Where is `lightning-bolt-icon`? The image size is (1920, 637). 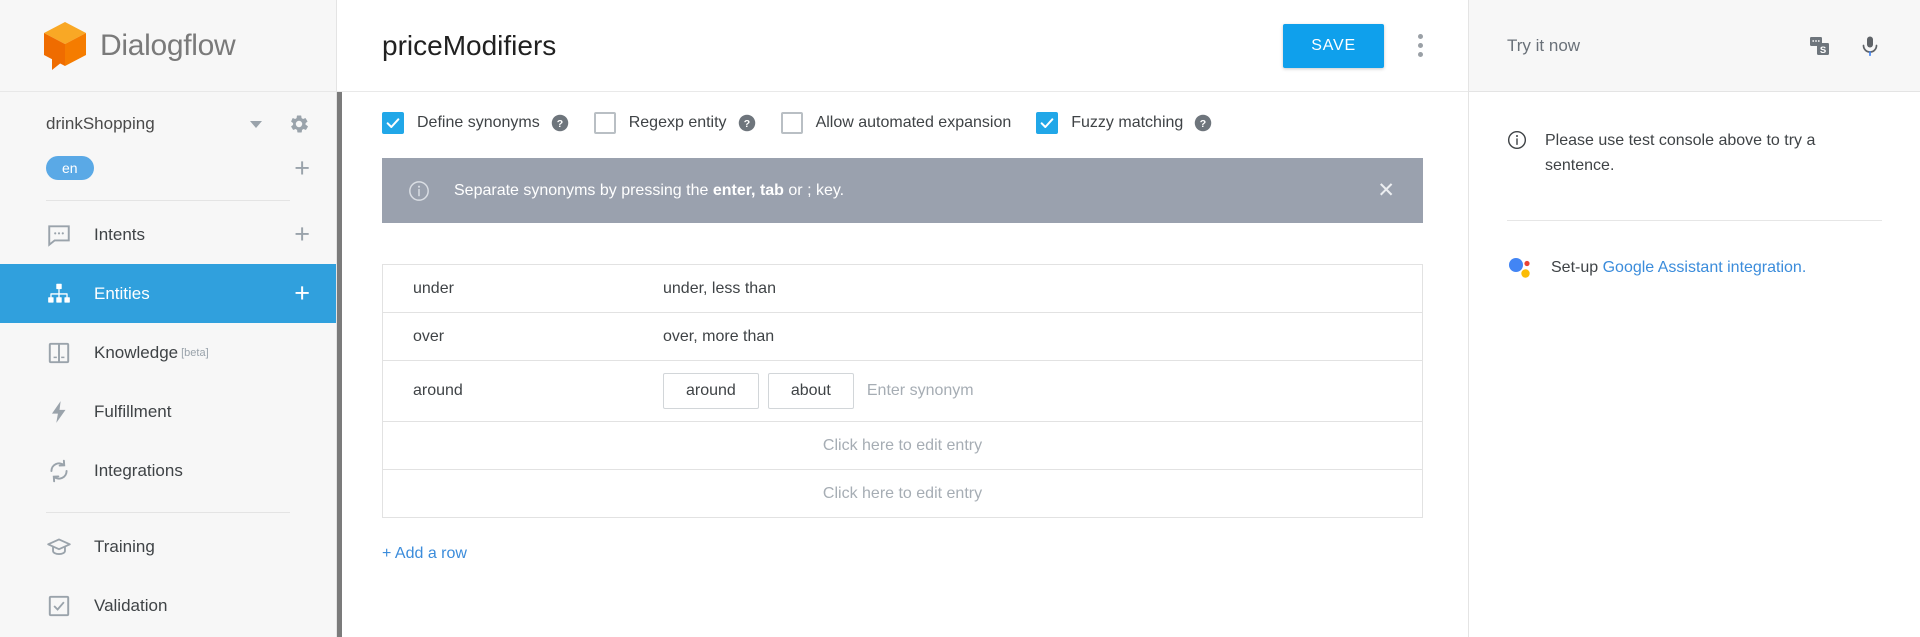
lightning-bolt-icon is located at coordinates (59, 412).